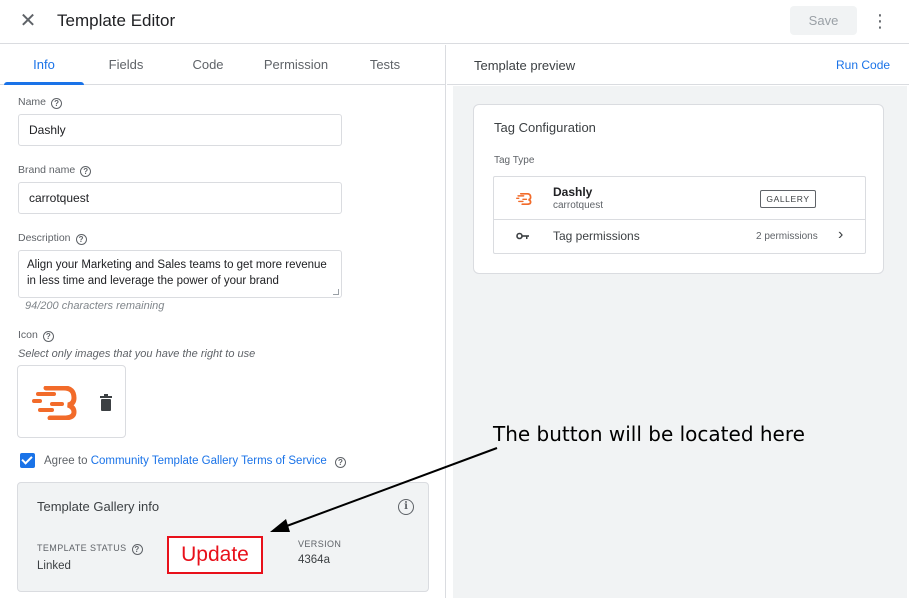  What do you see at coordinates (840, 235) in the screenshot?
I see `chevron-right-icon: ›` at bounding box center [840, 235].